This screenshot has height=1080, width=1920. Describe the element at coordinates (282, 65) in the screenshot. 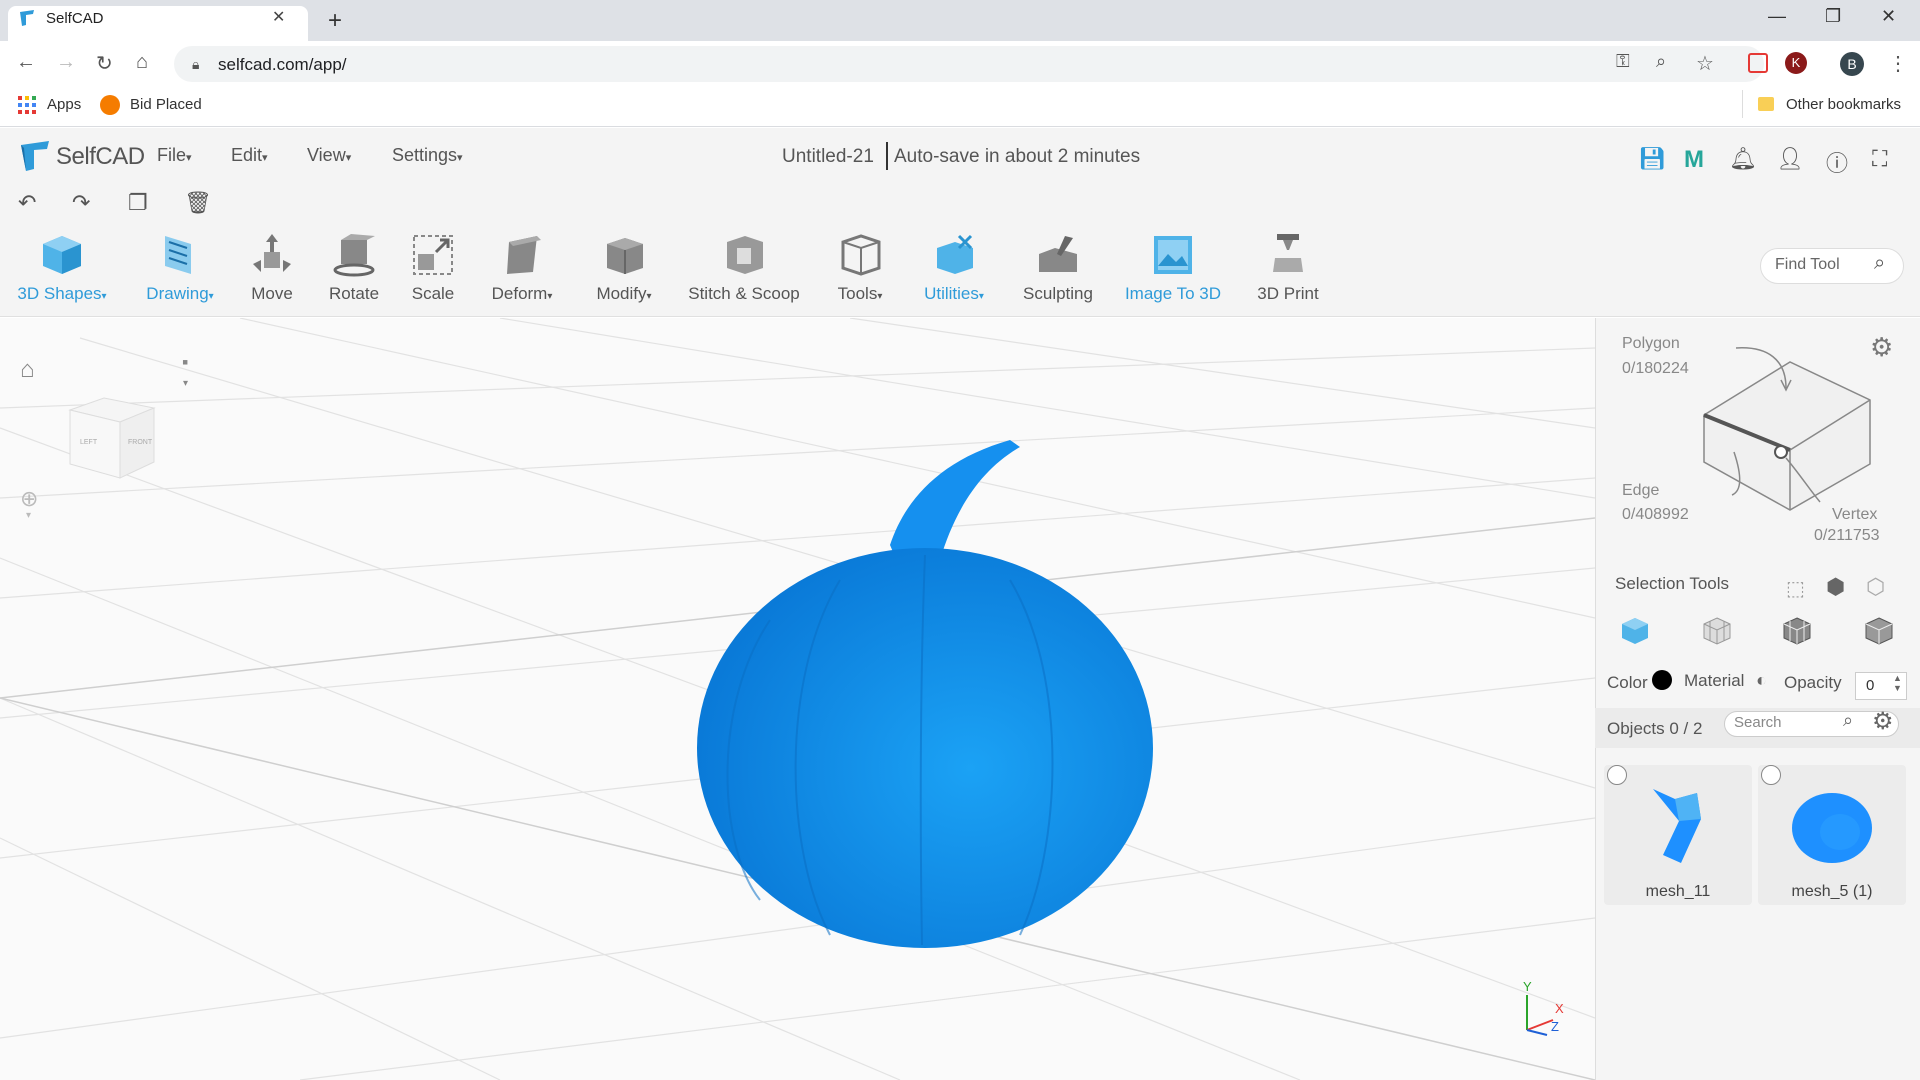

I see `url-text: selfcad.com/app/` at that location.